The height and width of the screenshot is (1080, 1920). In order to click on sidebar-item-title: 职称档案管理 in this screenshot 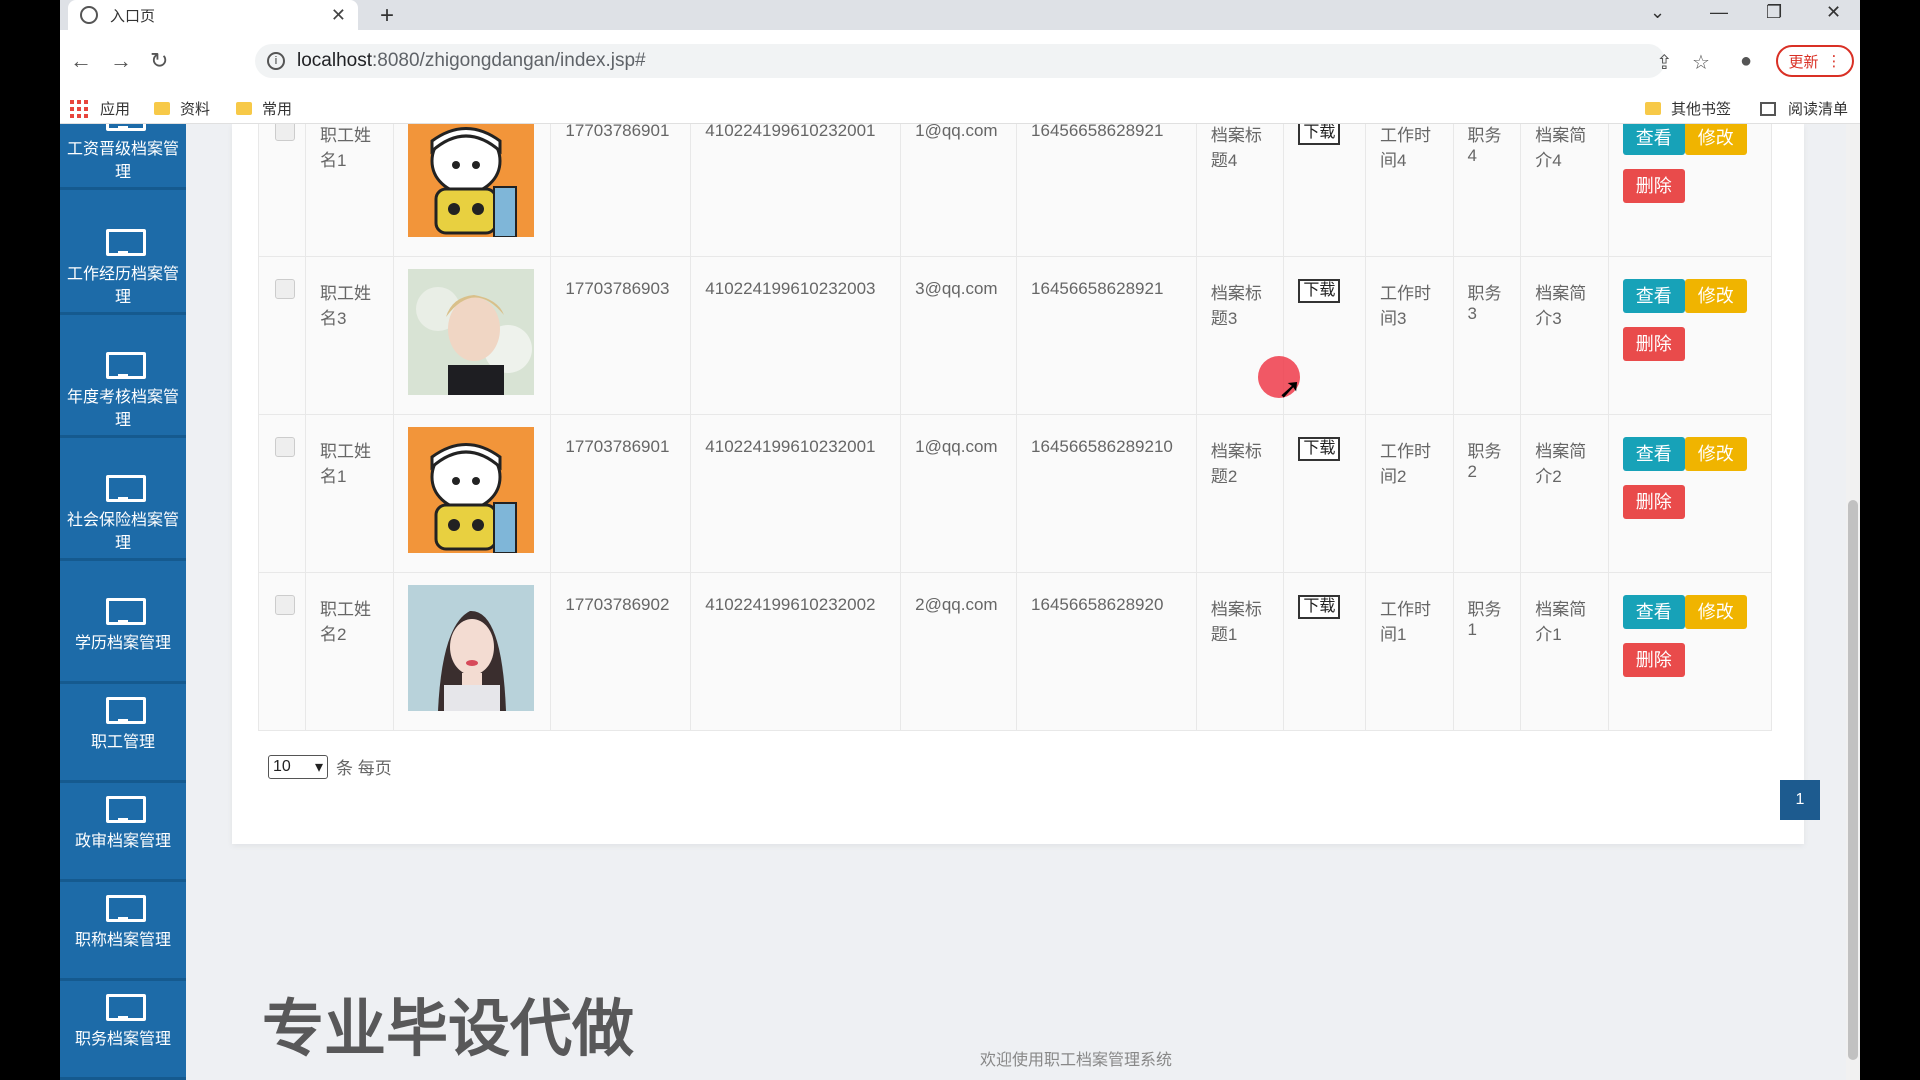, I will do `click(123, 933)`.